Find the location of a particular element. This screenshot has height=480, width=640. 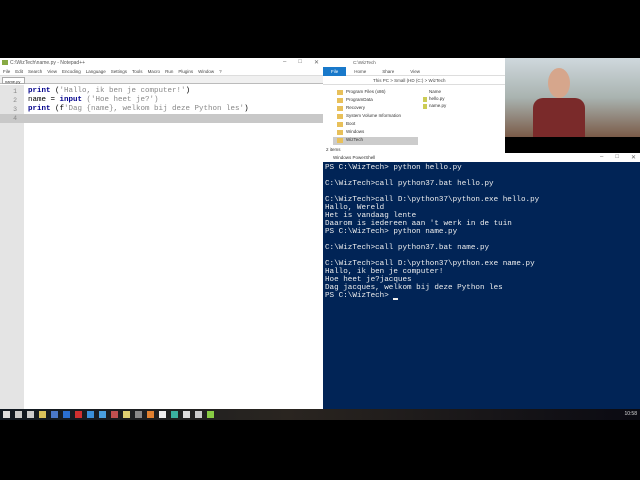

nav-item: System Volume Information is located at coordinates (375, 117).